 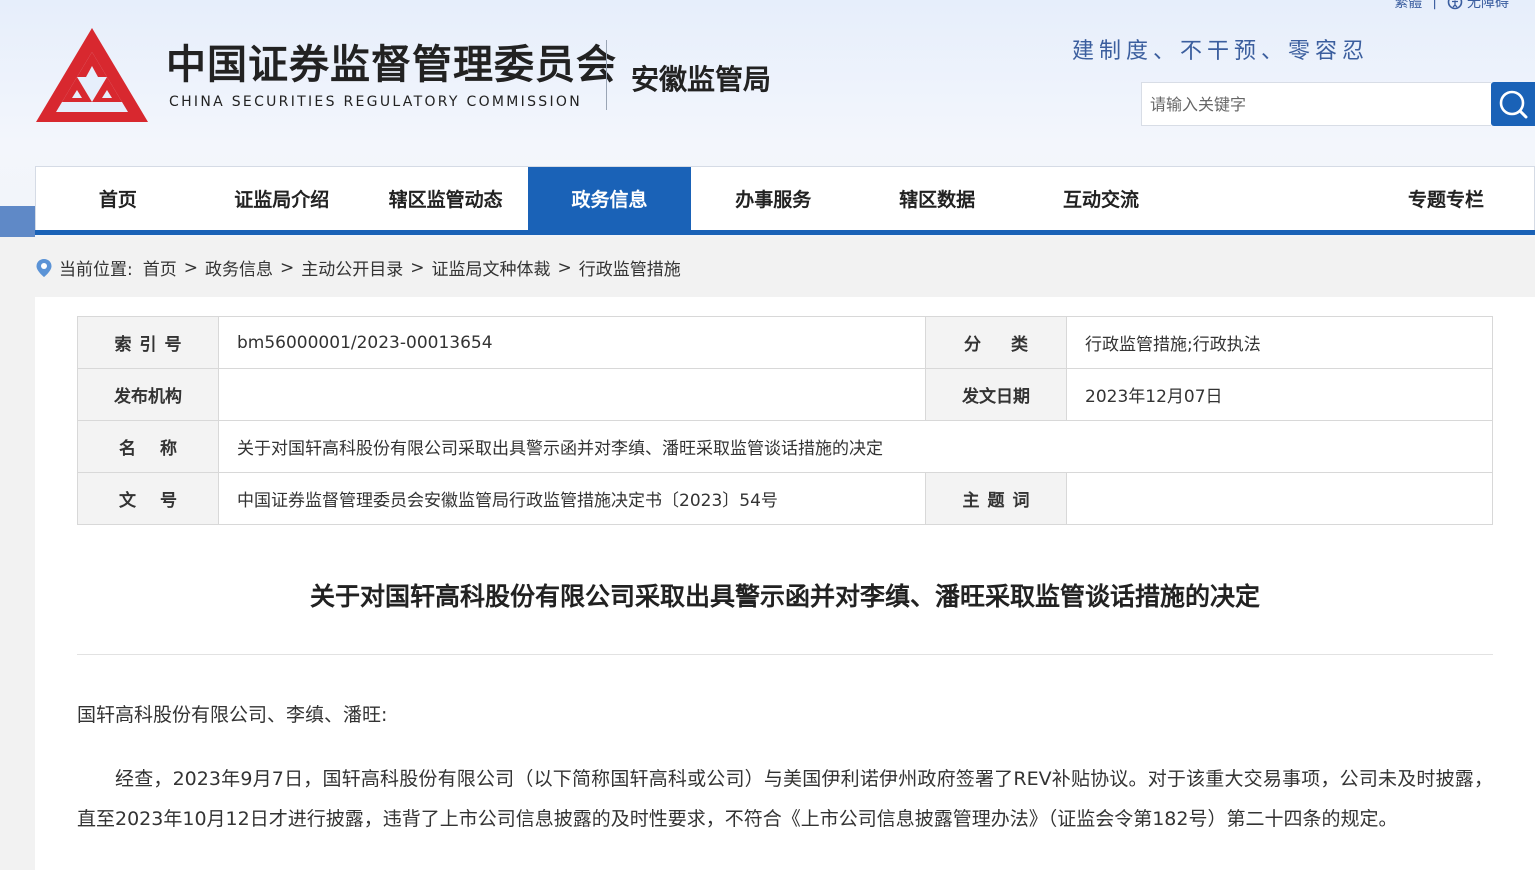 What do you see at coordinates (282, 198) in the screenshot?
I see `nav-item-bureau-intro: 证监局介绍` at bounding box center [282, 198].